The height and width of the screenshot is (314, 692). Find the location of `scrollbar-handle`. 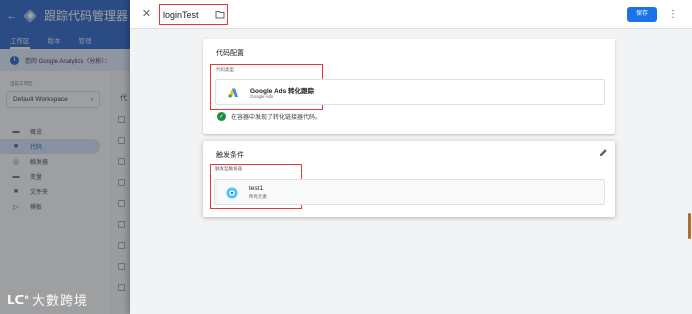

scrollbar-handle is located at coordinates (689, 226).